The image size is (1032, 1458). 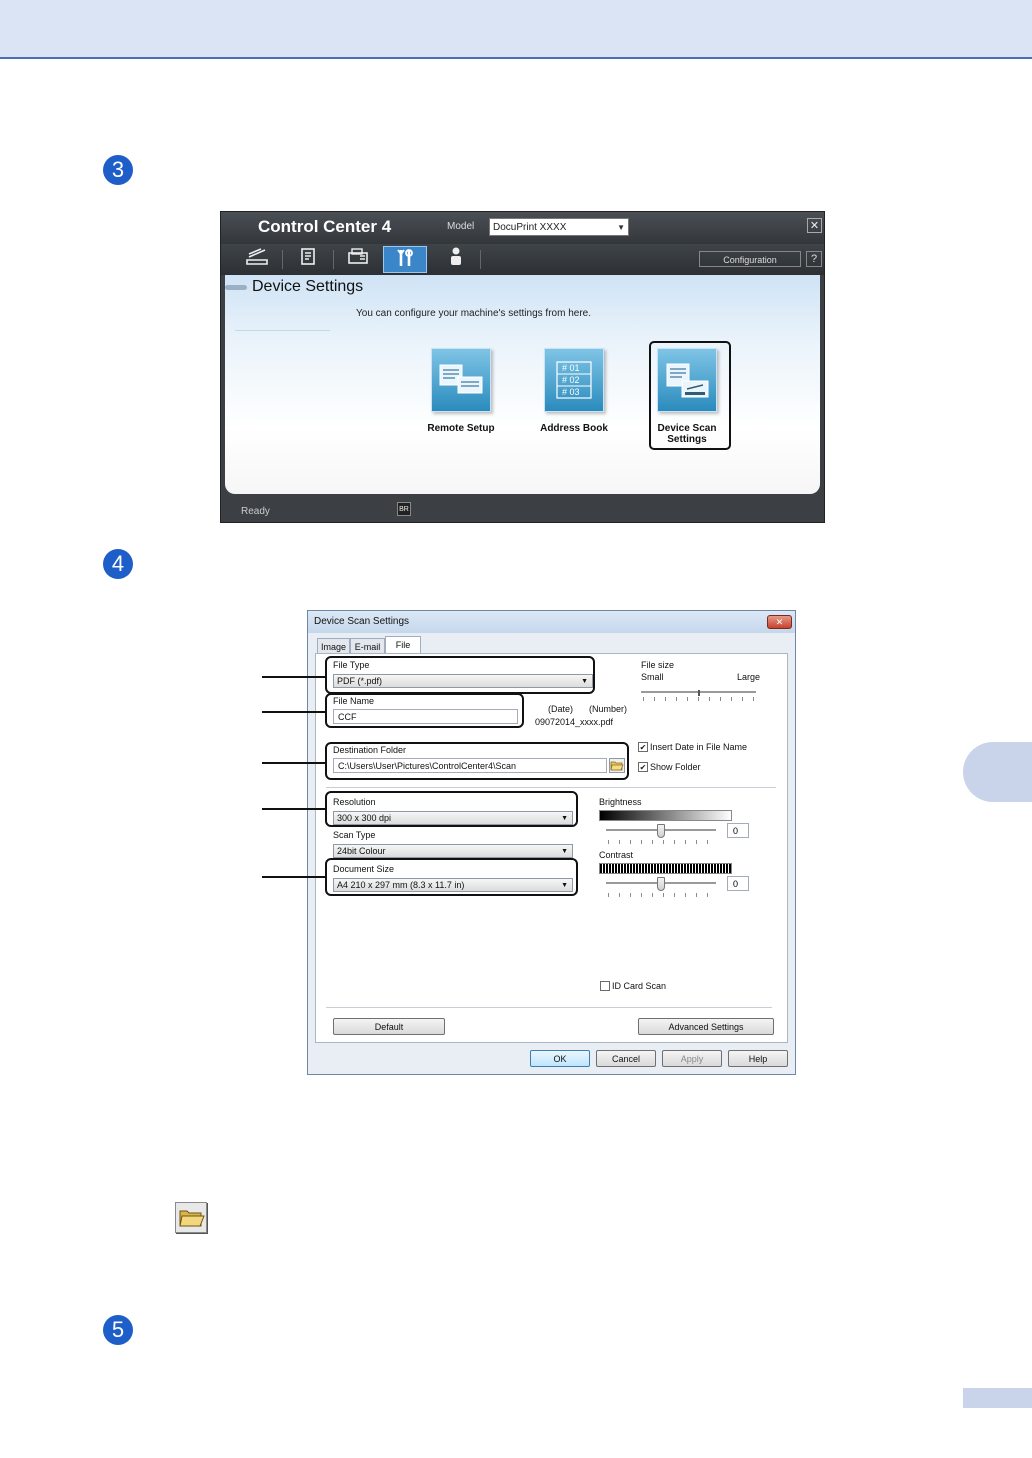 I want to click on ok-button: OK, so click(x=560, y=1058).